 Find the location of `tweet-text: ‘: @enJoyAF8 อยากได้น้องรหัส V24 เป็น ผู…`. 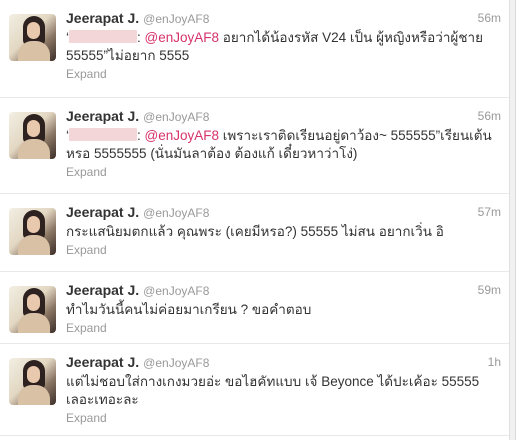

tweet-text: ‘: @enJoyAF8 อยากได้น้องรหัส V24 เป็น ผู… is located at coordinates (284, 47).